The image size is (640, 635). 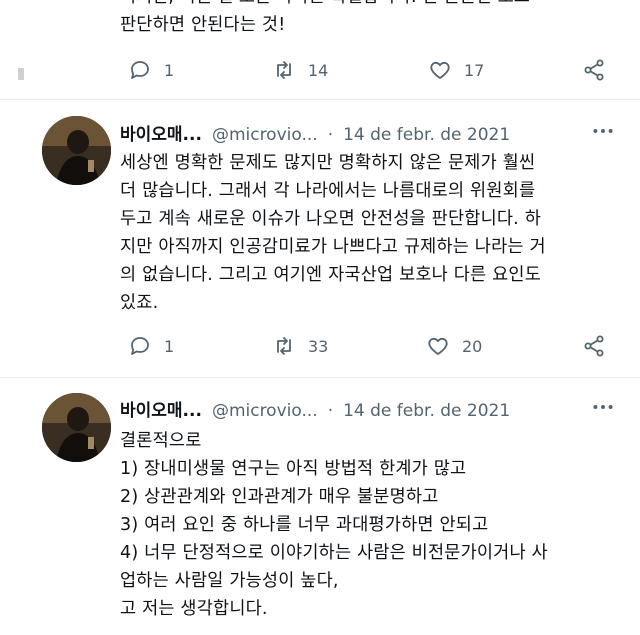 I want to click on scroll-marker, so click(x=21, y=74).